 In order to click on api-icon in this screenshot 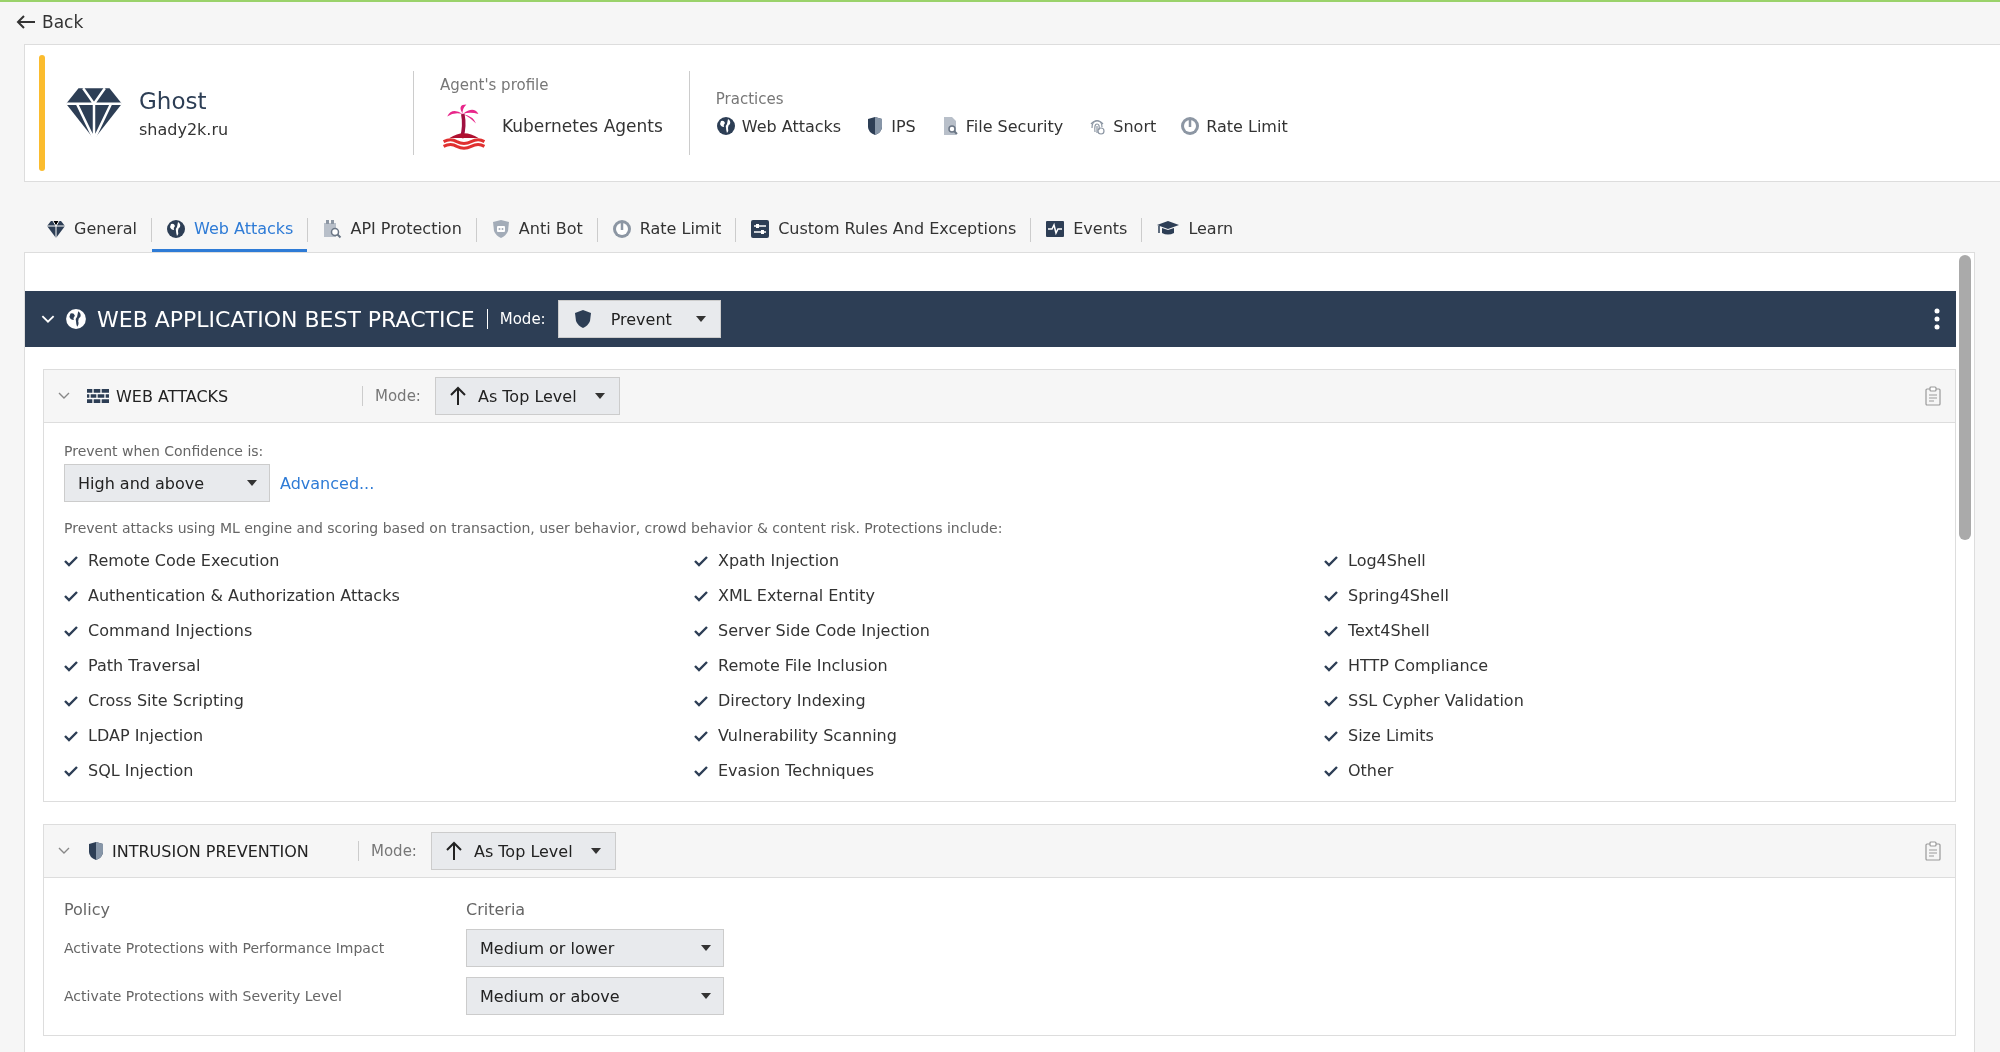, I will do `click(332, 228)`.